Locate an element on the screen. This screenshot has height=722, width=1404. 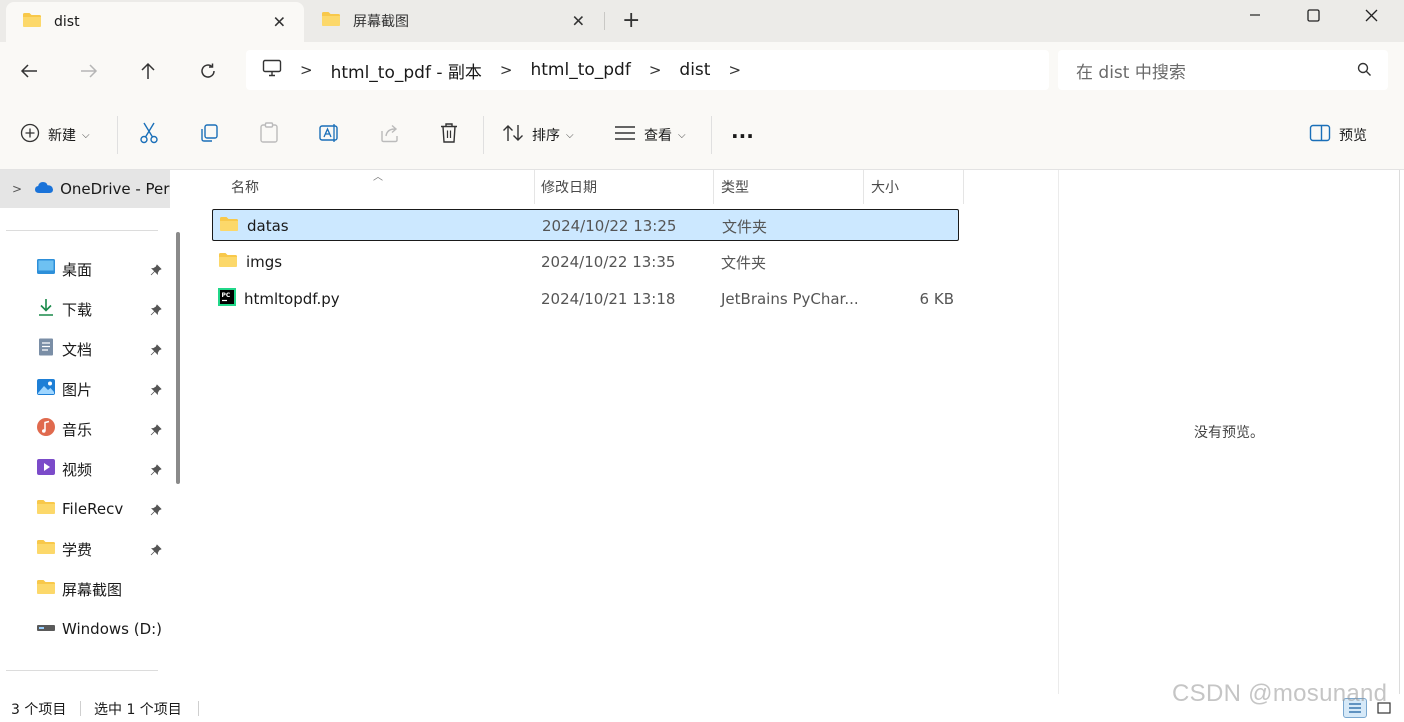
sidebar-item-onedrive: > OneDrive - Per is located at coordinates (85, 189).